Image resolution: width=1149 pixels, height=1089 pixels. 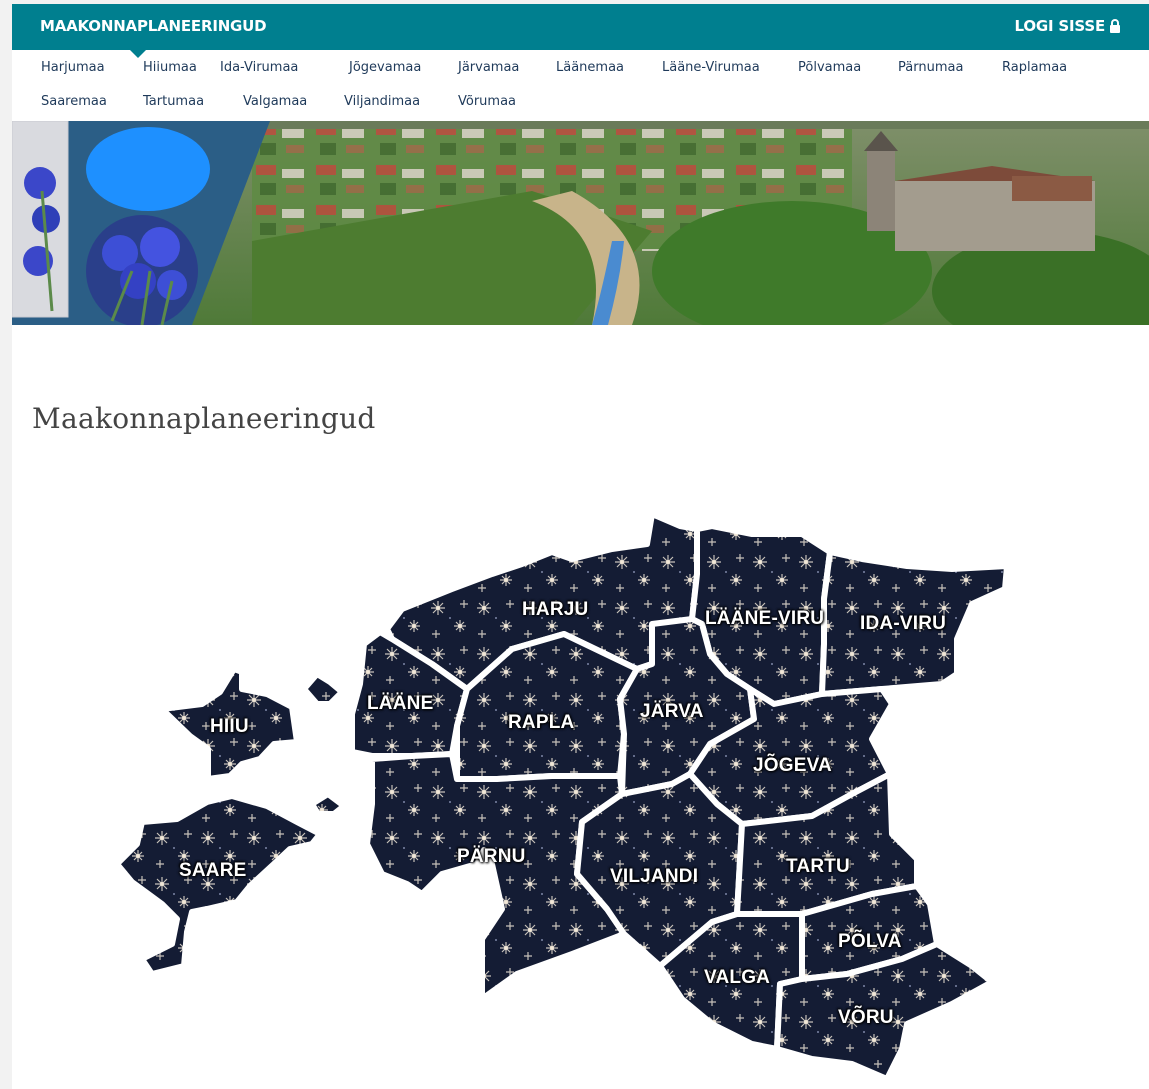 I want to click on nav-item-laane-virumaa: Lääne-Virumaa, so click(x=711, y=67).